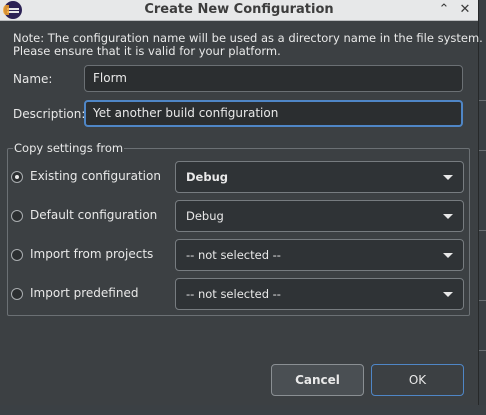 The height and width of the screenshot is (415, 486). I want to click on option-label: Default configuration, so click(94, 215).